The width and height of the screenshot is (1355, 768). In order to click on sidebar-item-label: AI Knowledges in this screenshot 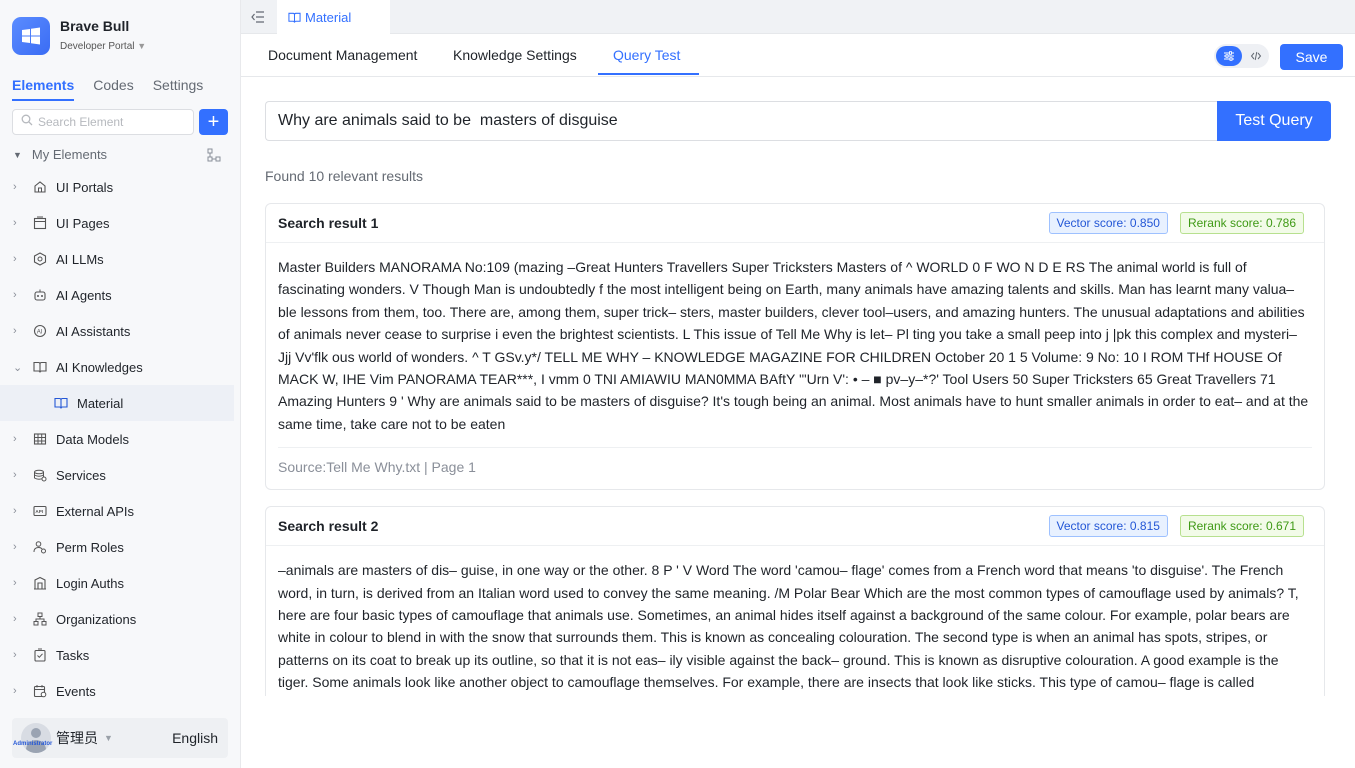, I will do `click(99, 367)`.